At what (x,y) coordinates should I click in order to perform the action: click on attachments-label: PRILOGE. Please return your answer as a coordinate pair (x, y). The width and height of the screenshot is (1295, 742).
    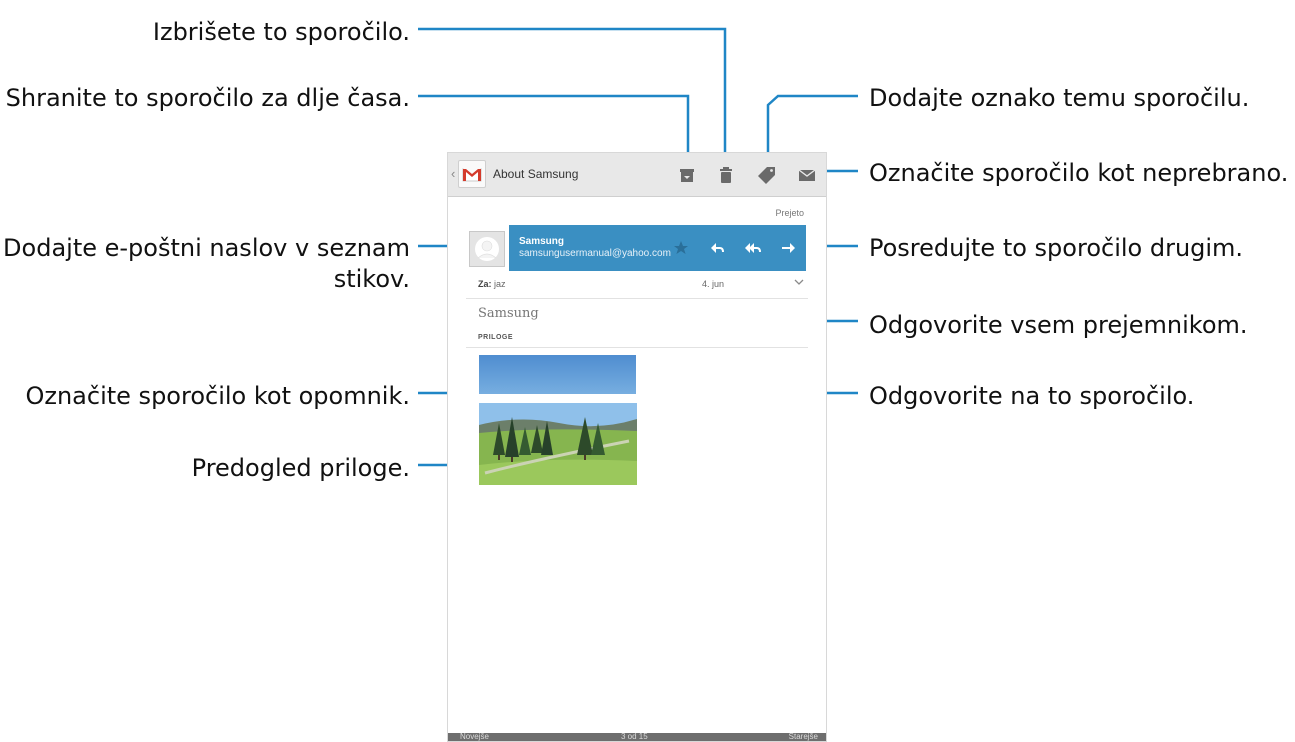
    Looking at the image, I should click on (496, 337).